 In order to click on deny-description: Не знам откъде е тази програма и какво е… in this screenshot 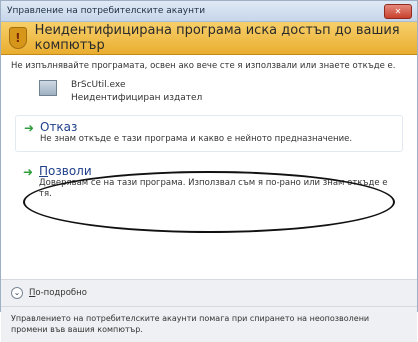, I will do `click(196, 139)`.